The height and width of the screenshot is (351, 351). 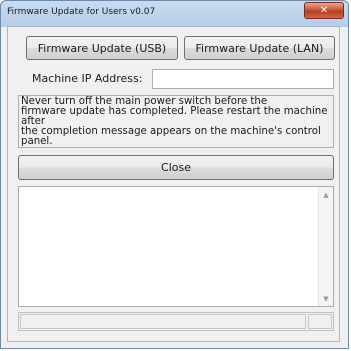 What do you see at coordinates (102, 48) in the screenshot?
I see `firmware-update-usb-button: Firmware Update (USB)` at bounding box center [102, 48].